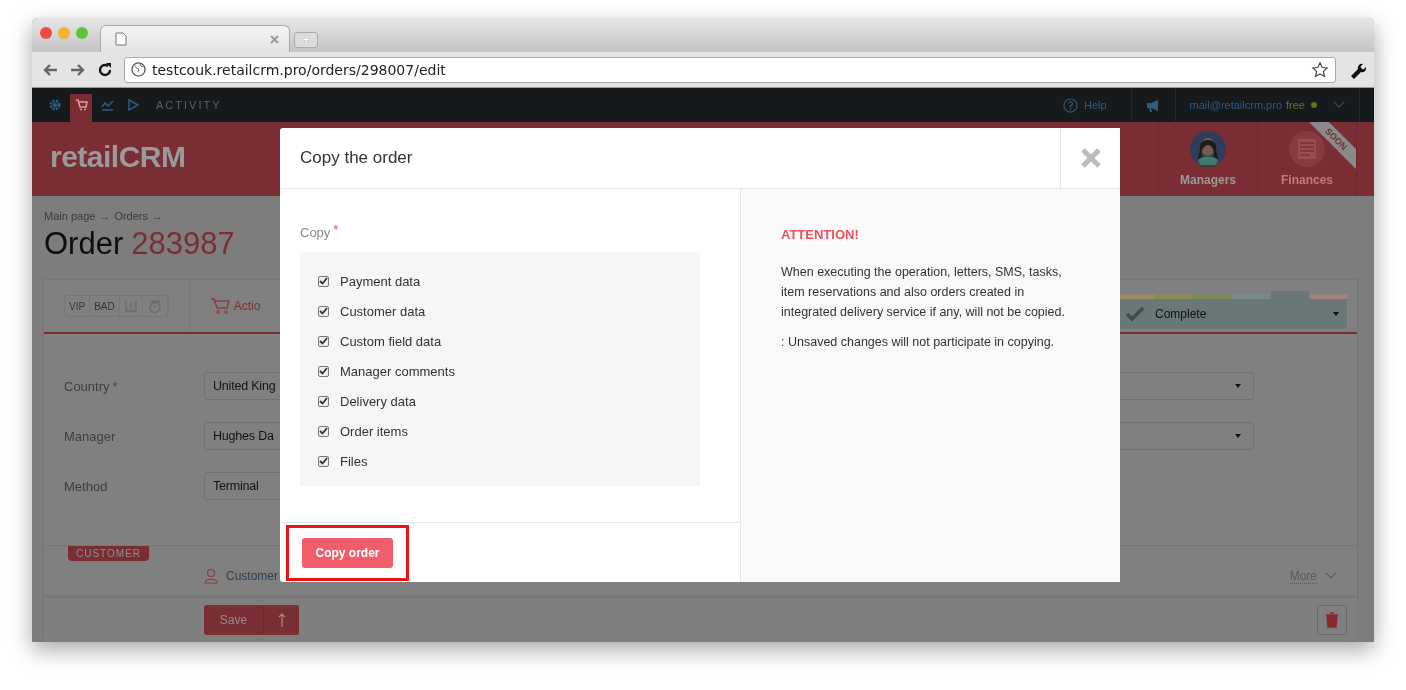 This screenshot has height=690, width=1406. I want to click on option-label: Delivery data, so click(378, 401).